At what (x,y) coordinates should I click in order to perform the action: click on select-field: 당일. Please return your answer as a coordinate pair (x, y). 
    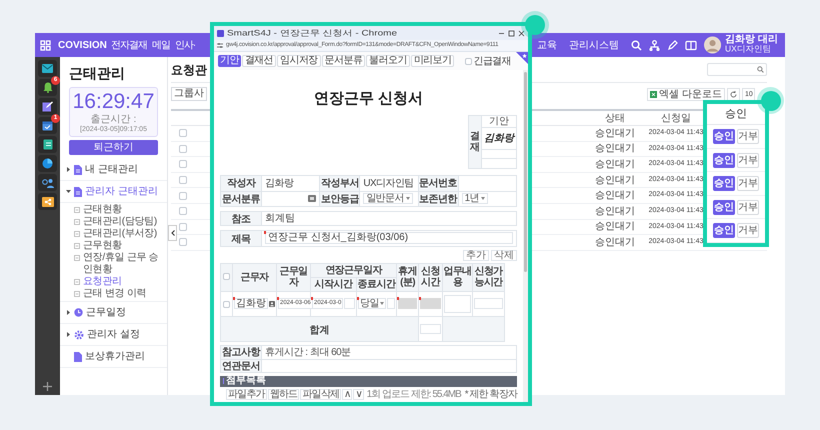
    Looking at the image, I should click on (372, 303).